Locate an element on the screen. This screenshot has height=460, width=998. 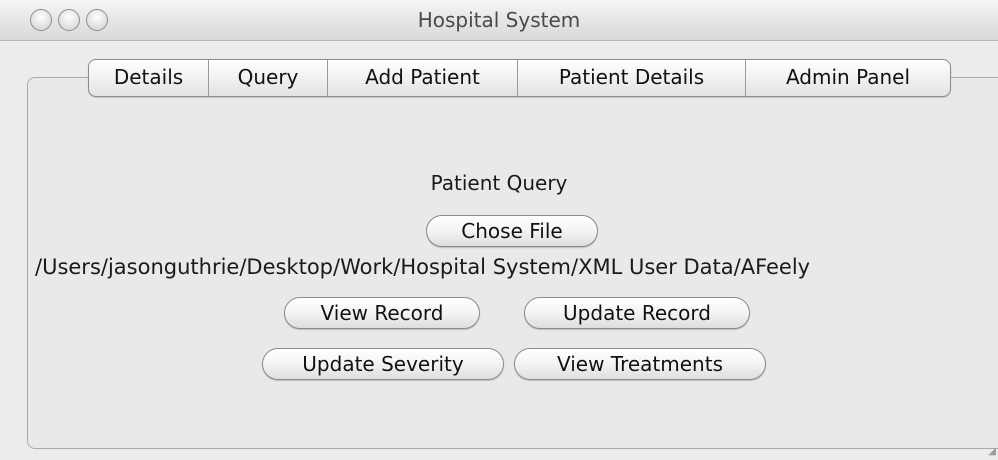
view-treatments-button: View Treatments is located at coordinates (640, 364).